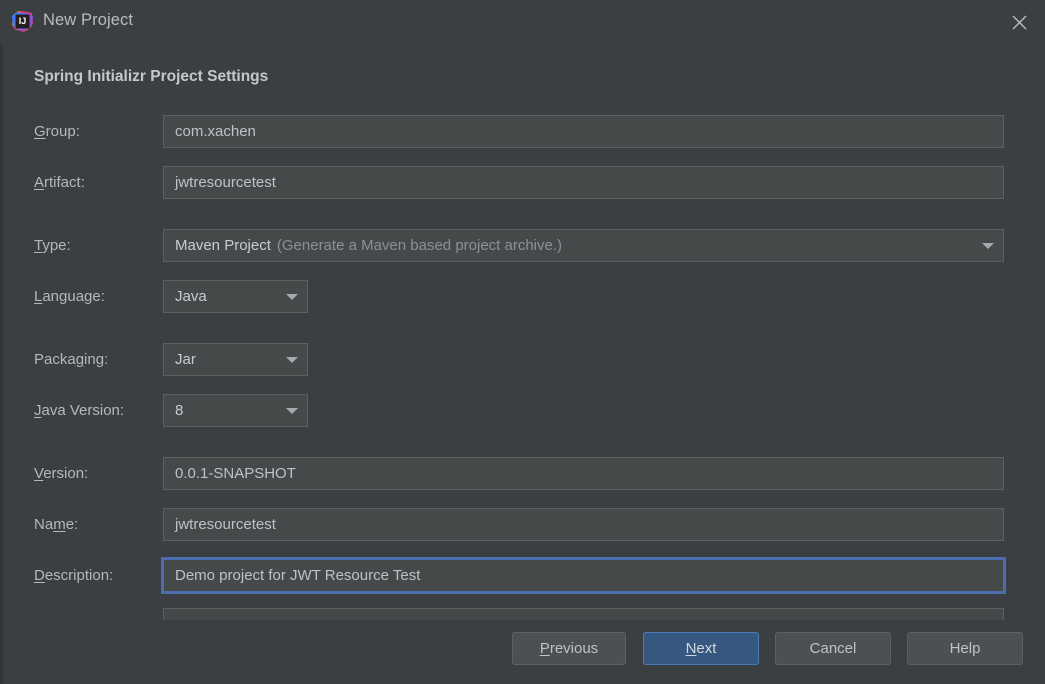  What do you see at coordinates (69, 296) in the screenshot?
I see `language-label: Language:` at bounding box center [69, 296].